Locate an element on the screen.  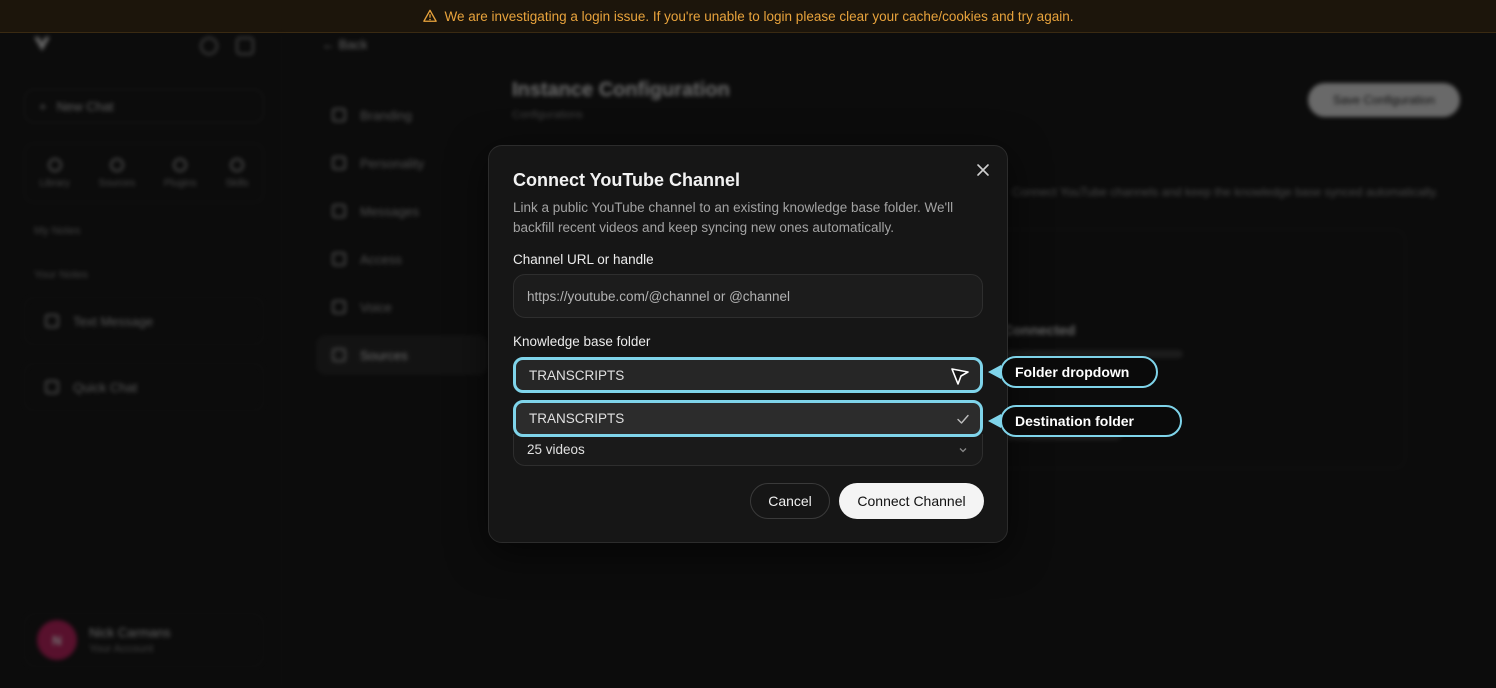
nav-label: Sources is located at coordinates (384, 355).